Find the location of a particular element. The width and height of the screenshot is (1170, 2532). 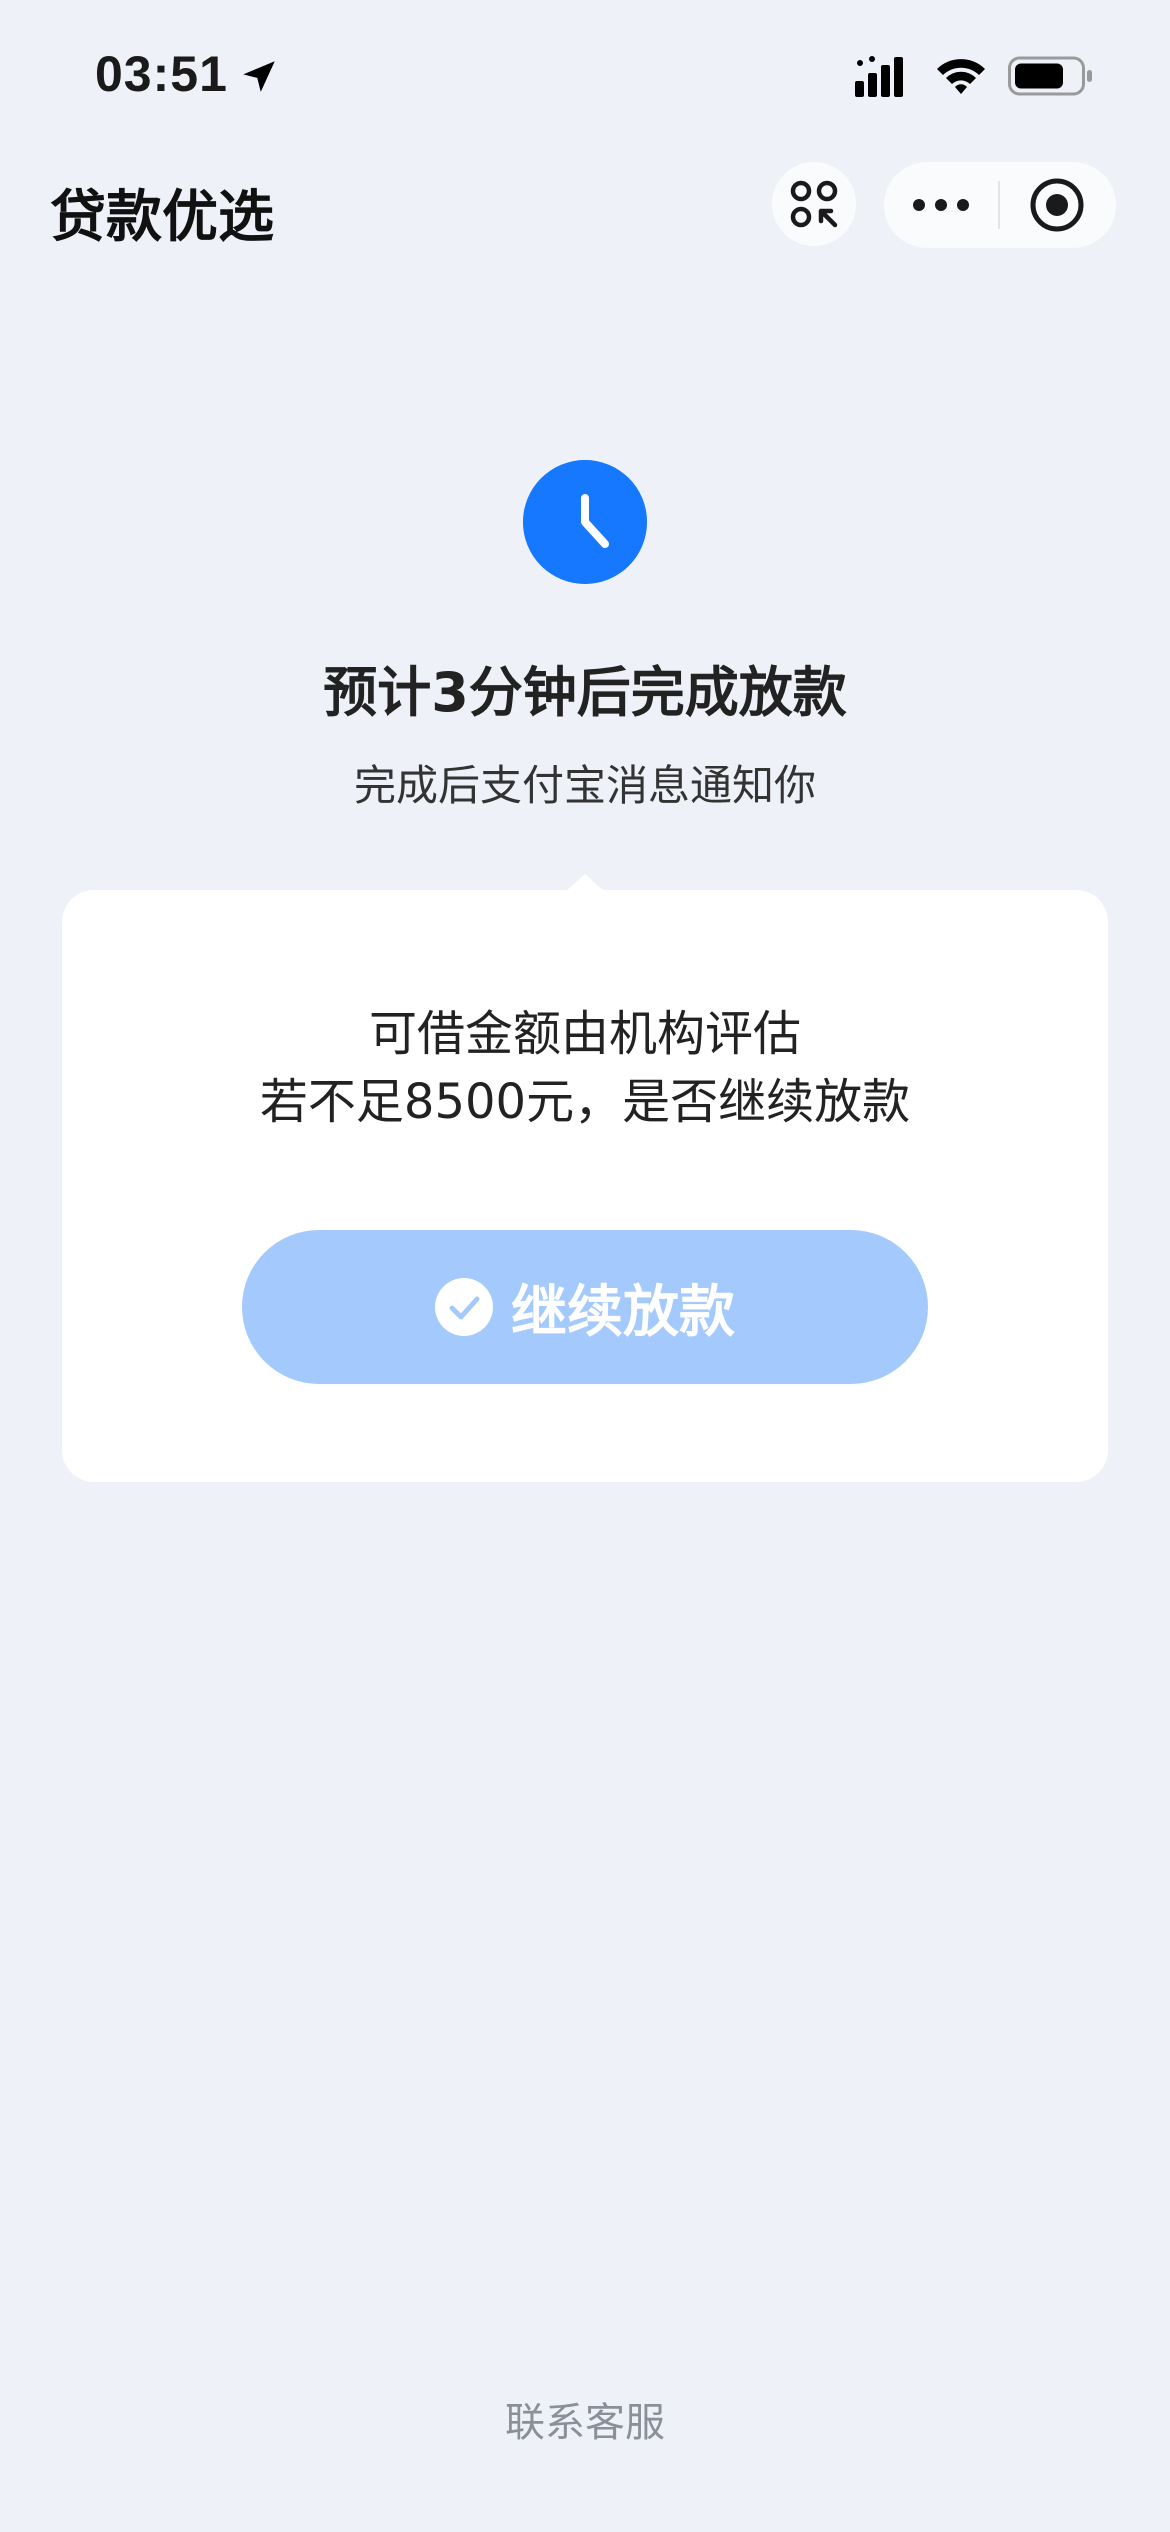

close-button is located at coordinates (1057, 205).